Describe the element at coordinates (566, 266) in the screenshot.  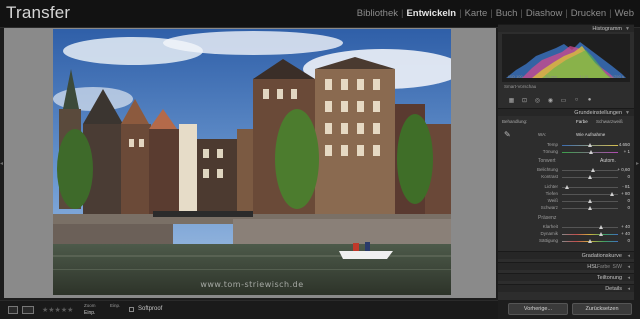
I see `hsl-header: HSL Farbe S/W ◂` at that location.